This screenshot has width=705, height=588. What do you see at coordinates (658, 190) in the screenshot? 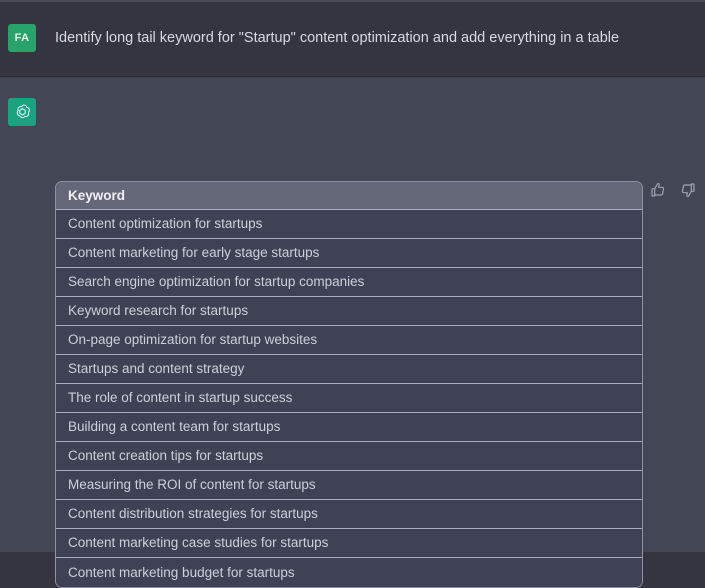
I see `thumbs-up-icon` at bounding box center [658, 190].